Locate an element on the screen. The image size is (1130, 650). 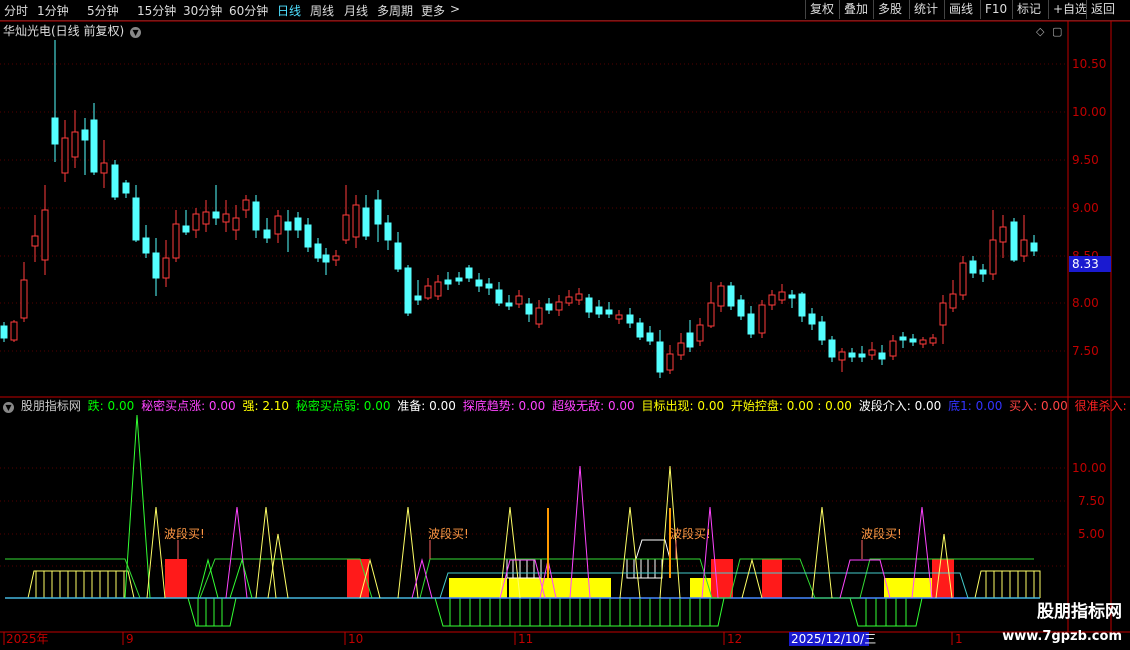
price-tick: 9.50 is located at coordinates (1085, 160).